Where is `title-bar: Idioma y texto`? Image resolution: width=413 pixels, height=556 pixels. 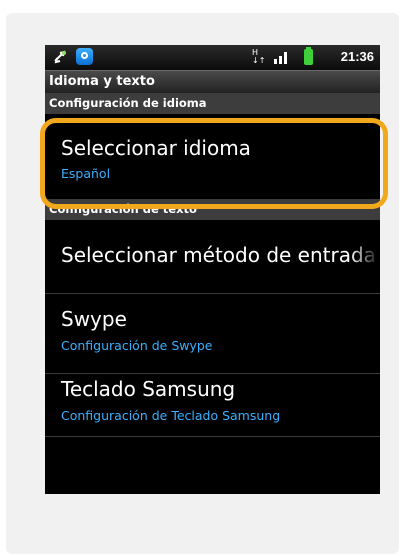
title-bar: Idioma y texto is located at coordinates (212, 81).